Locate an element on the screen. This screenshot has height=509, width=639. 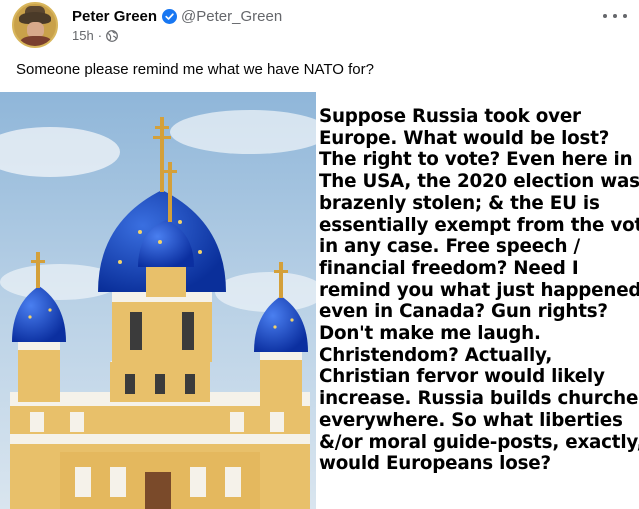
image-text-line: in any case. Free speech / is located at coordinates (449, 247).